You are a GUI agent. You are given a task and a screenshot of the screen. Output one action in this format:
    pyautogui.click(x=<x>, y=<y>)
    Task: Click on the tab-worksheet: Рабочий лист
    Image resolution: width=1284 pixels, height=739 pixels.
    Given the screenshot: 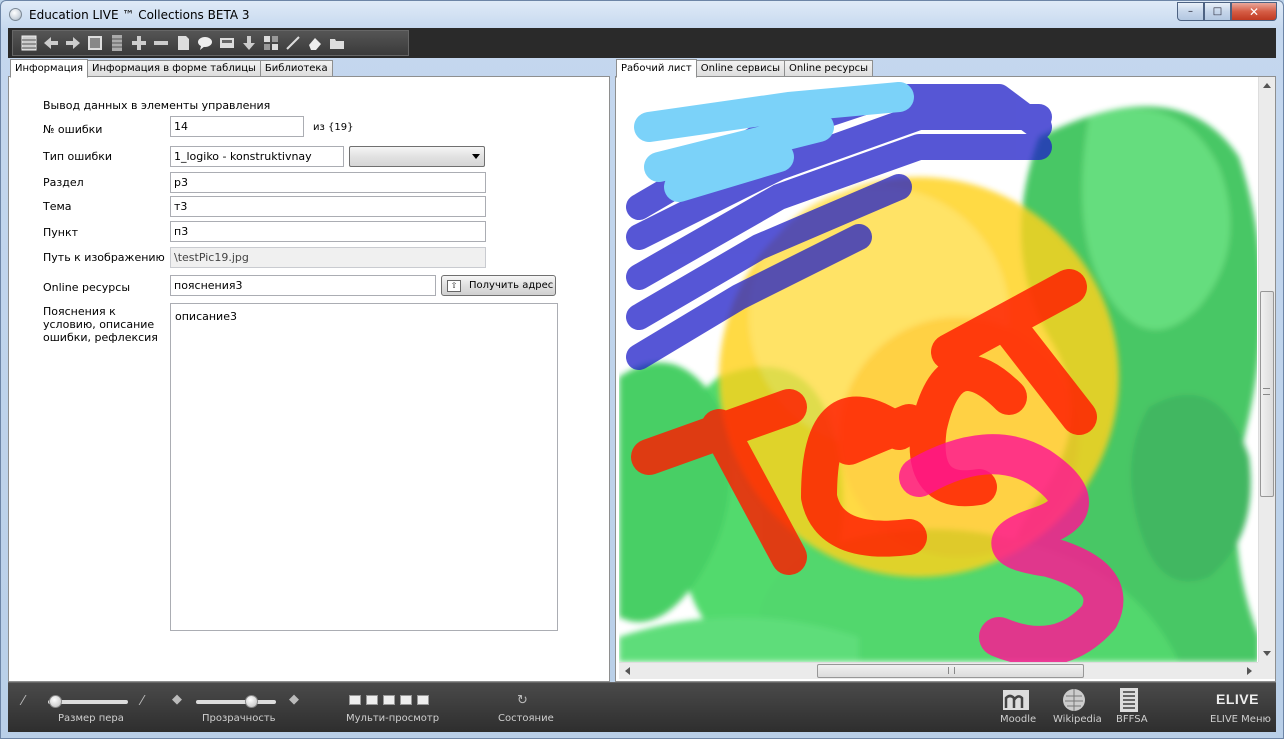 What is the action you would take?
    pyautogui.click(x=656, y=68)
    